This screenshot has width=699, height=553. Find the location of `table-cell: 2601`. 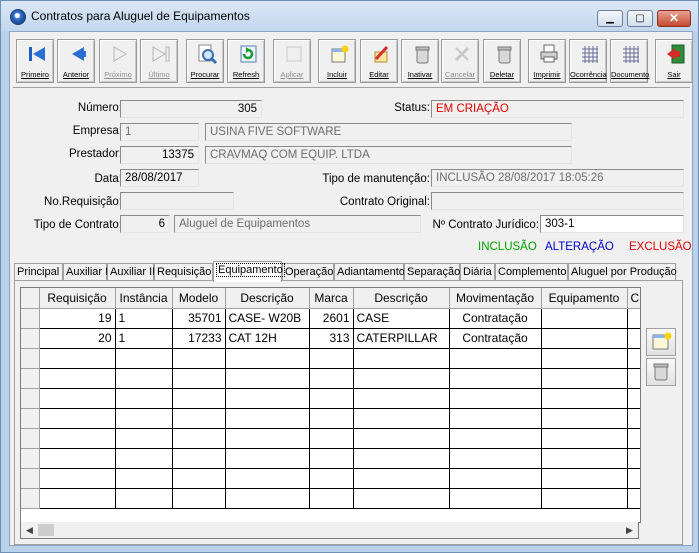

table-cell: 2601 is located at coordinates (331, 318).